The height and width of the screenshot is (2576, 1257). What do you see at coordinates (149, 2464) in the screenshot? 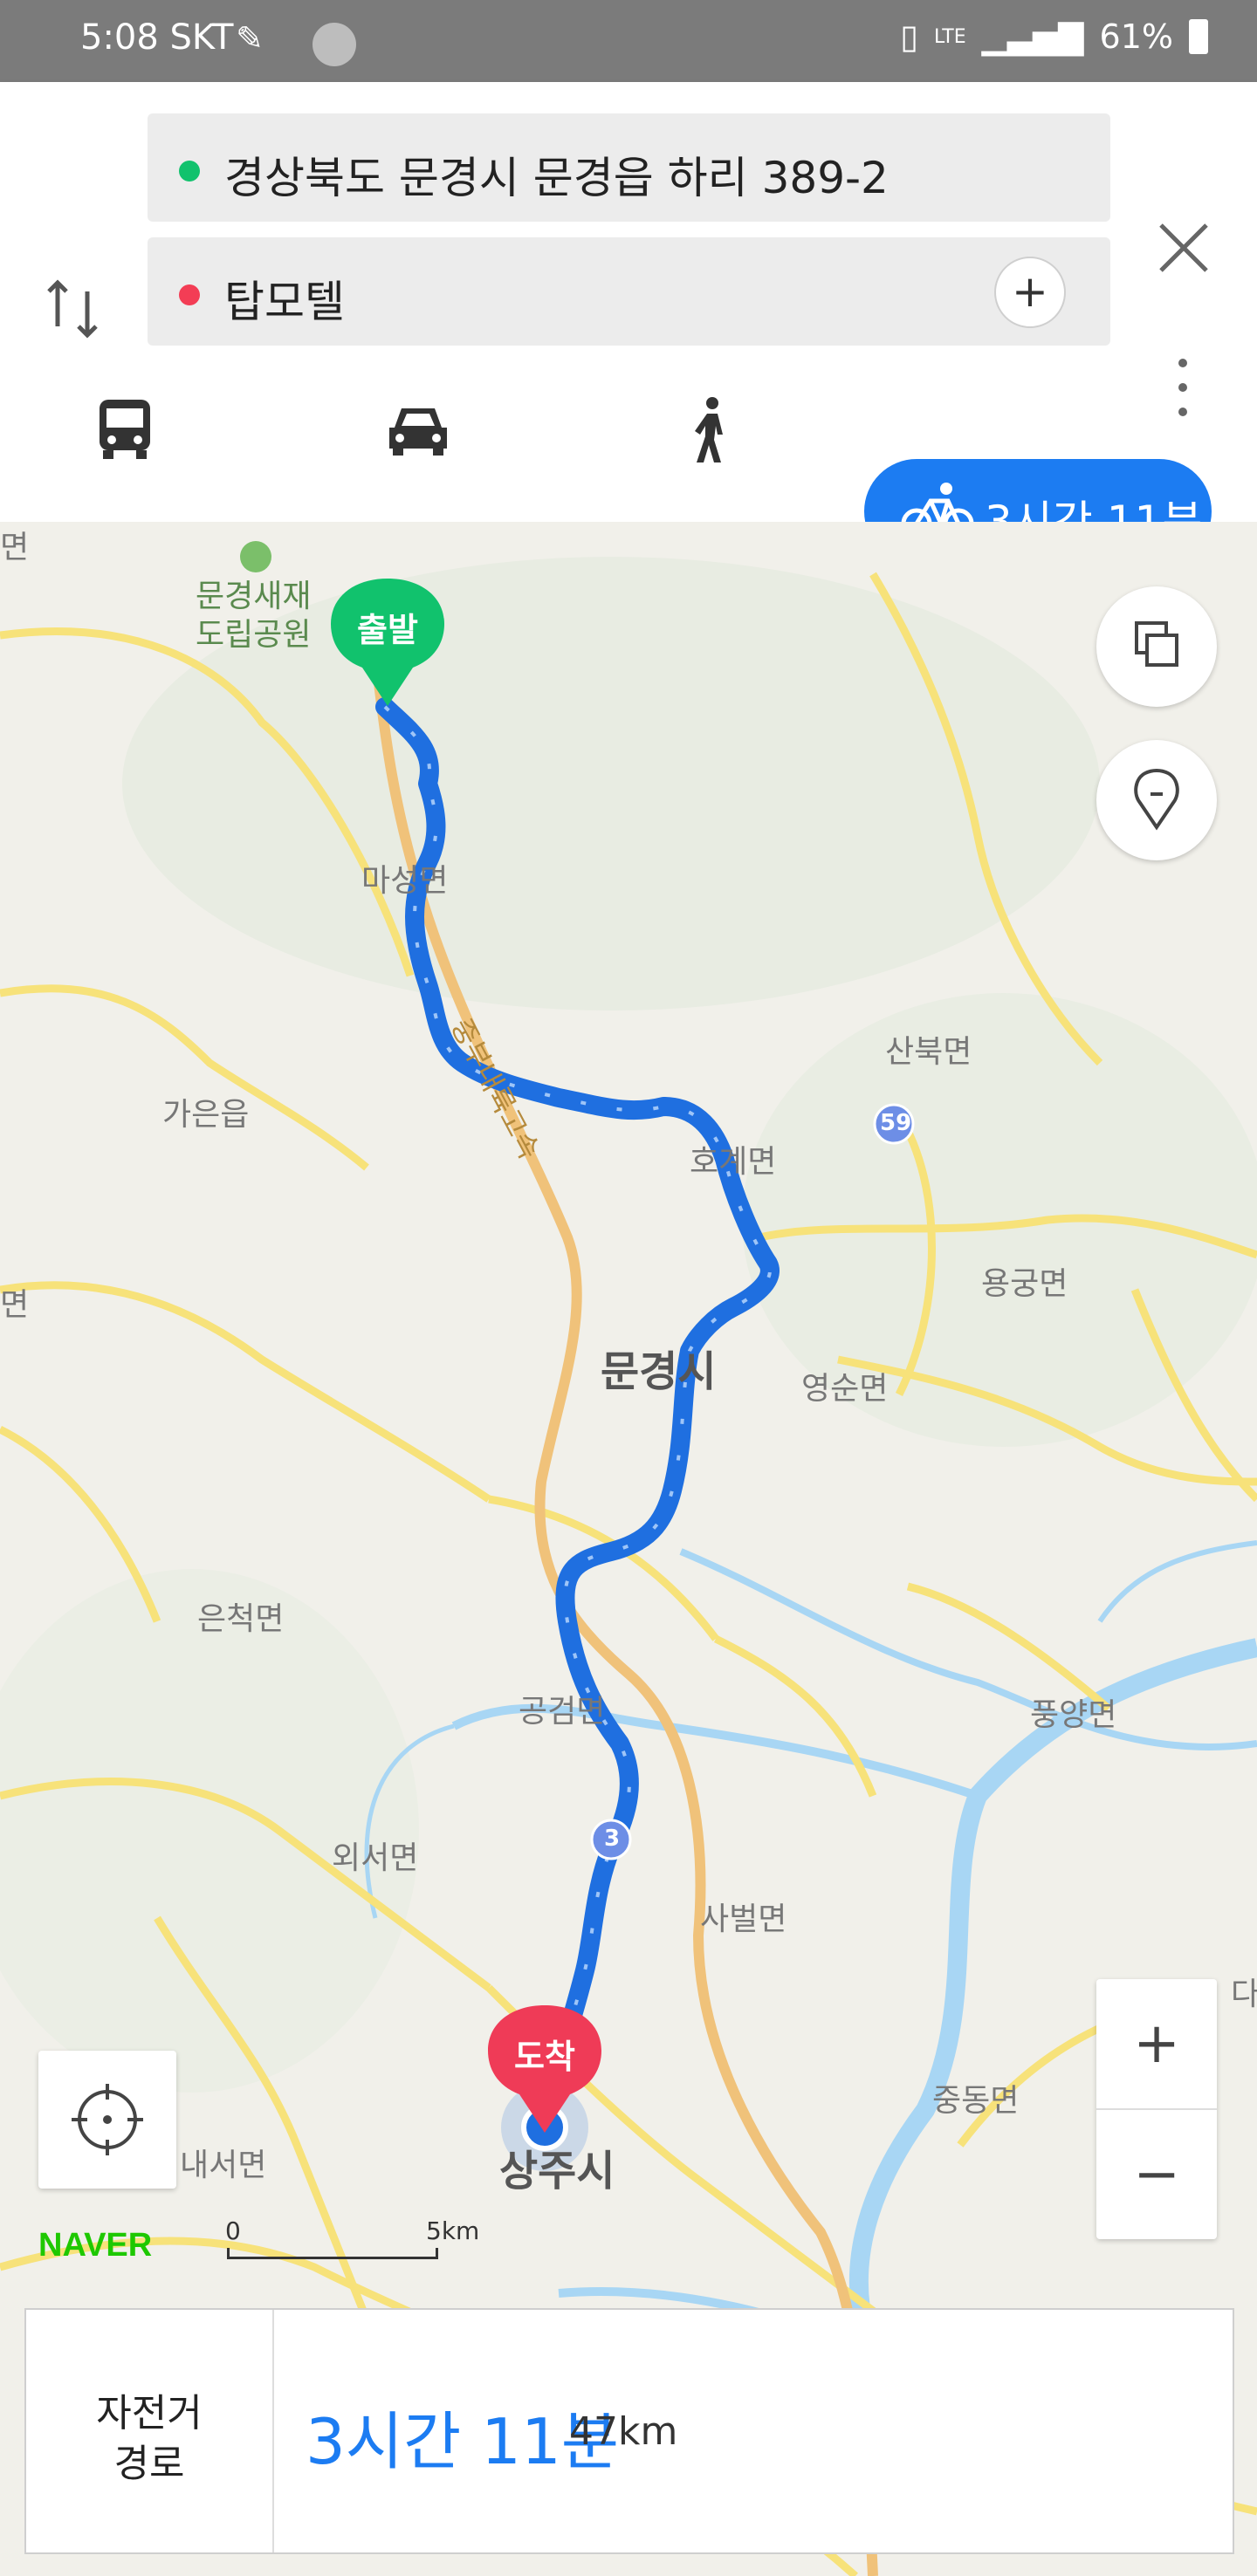
I see `route-type-line2: 경로` at bounding box center [149, 2464].